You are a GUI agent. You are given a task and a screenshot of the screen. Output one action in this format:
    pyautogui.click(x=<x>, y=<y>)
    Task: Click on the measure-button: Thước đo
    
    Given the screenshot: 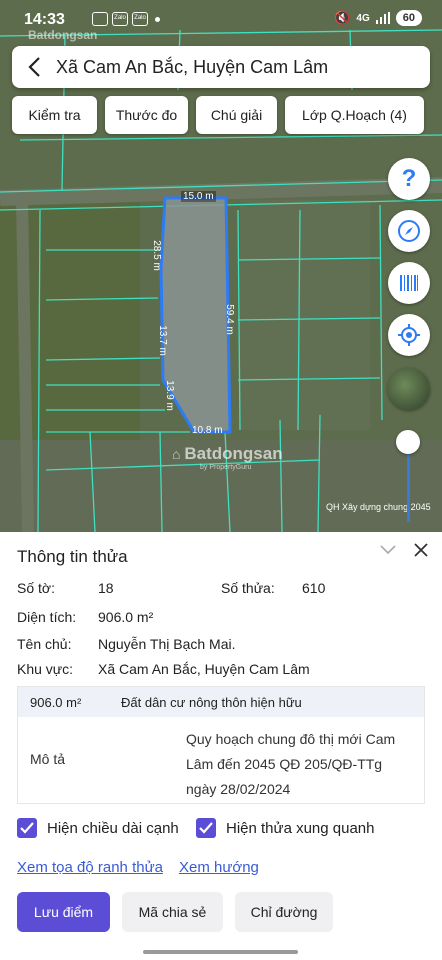 What is the action you would take?
    pyautogui.click(x=146, y=115)
    